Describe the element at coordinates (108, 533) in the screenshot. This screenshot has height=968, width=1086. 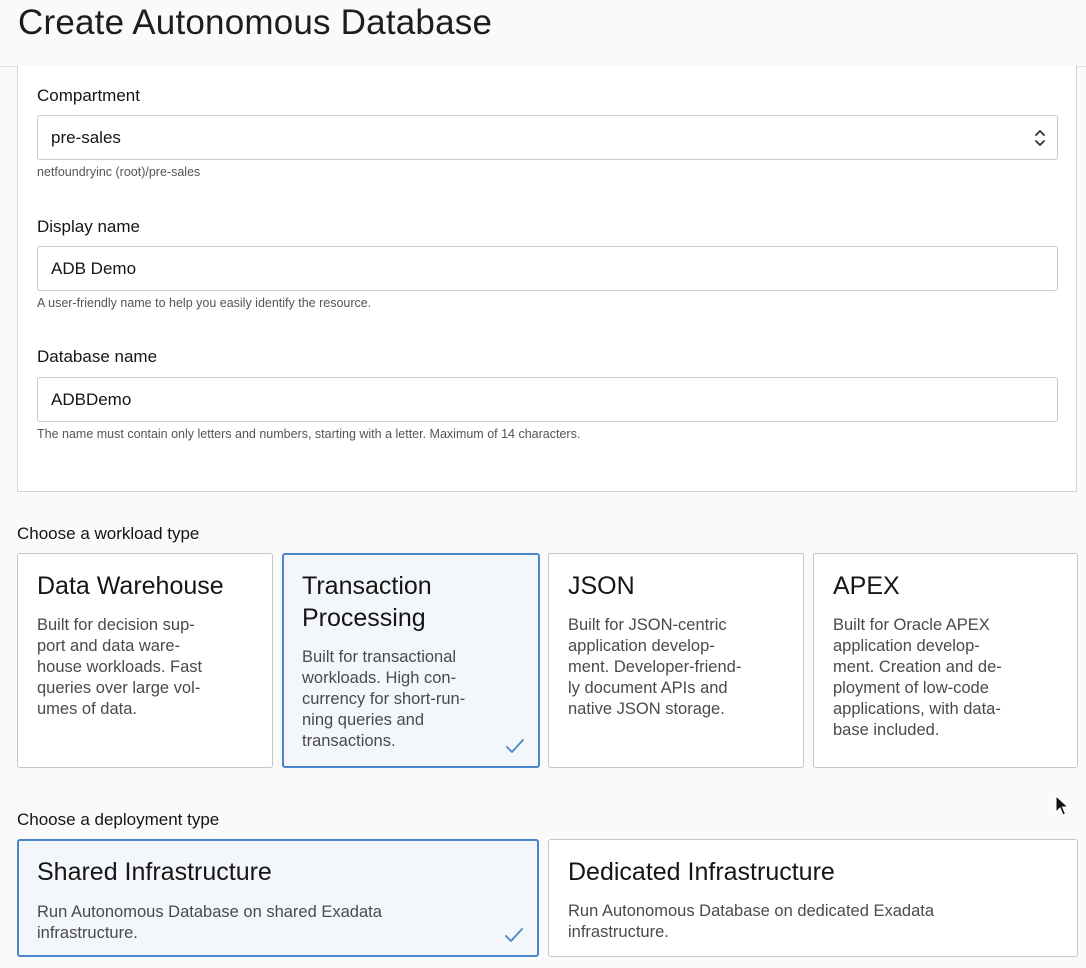
I see `workload-type-label: Choose a workload type` at that location.